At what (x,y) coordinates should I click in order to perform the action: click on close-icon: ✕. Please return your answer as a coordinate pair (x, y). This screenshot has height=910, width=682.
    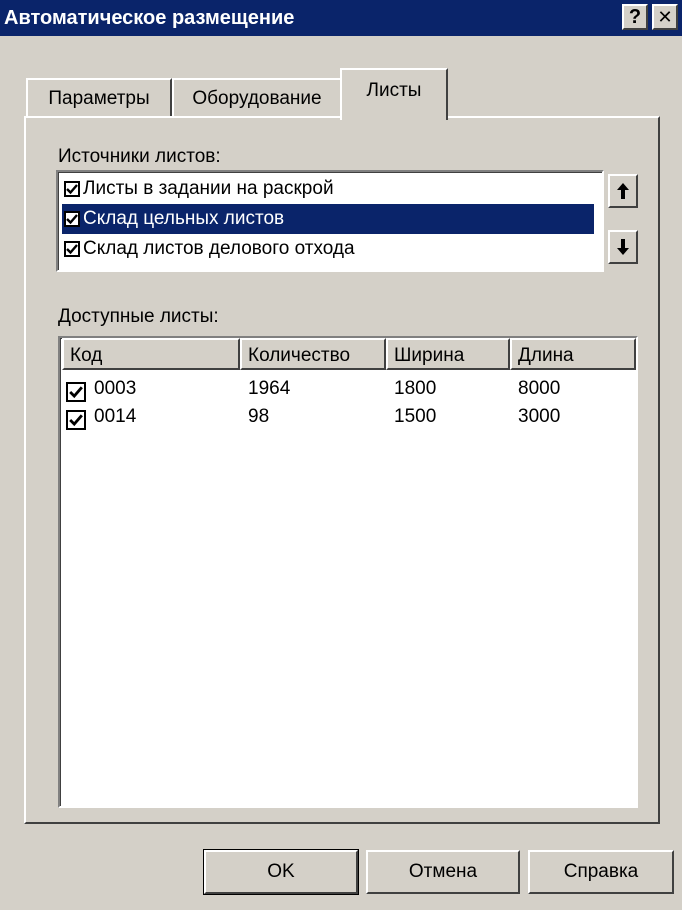
    Looking at the image, I should click on (665, 17).